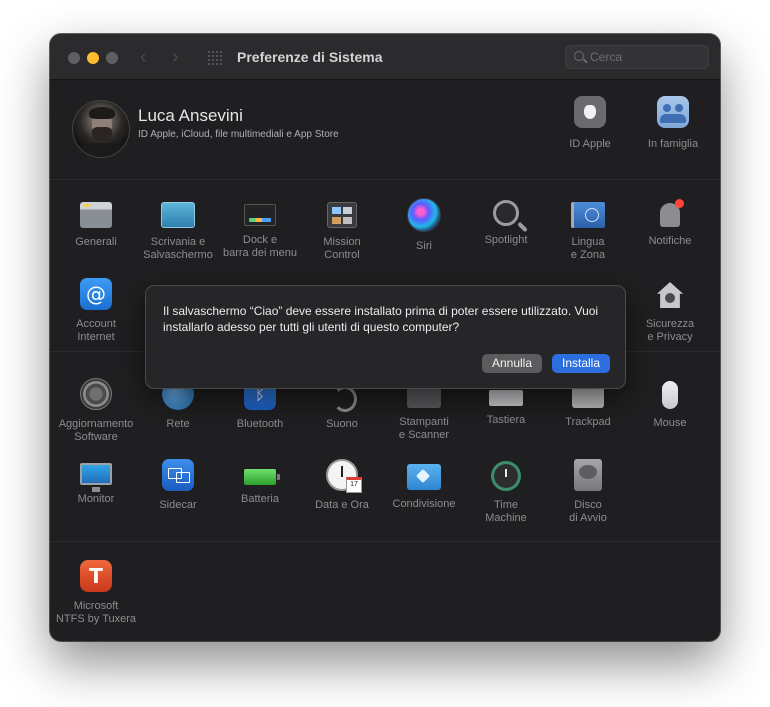 This screenshot has width=770, height=707. I want to click on pref-label: Suono, so click(342, 424).